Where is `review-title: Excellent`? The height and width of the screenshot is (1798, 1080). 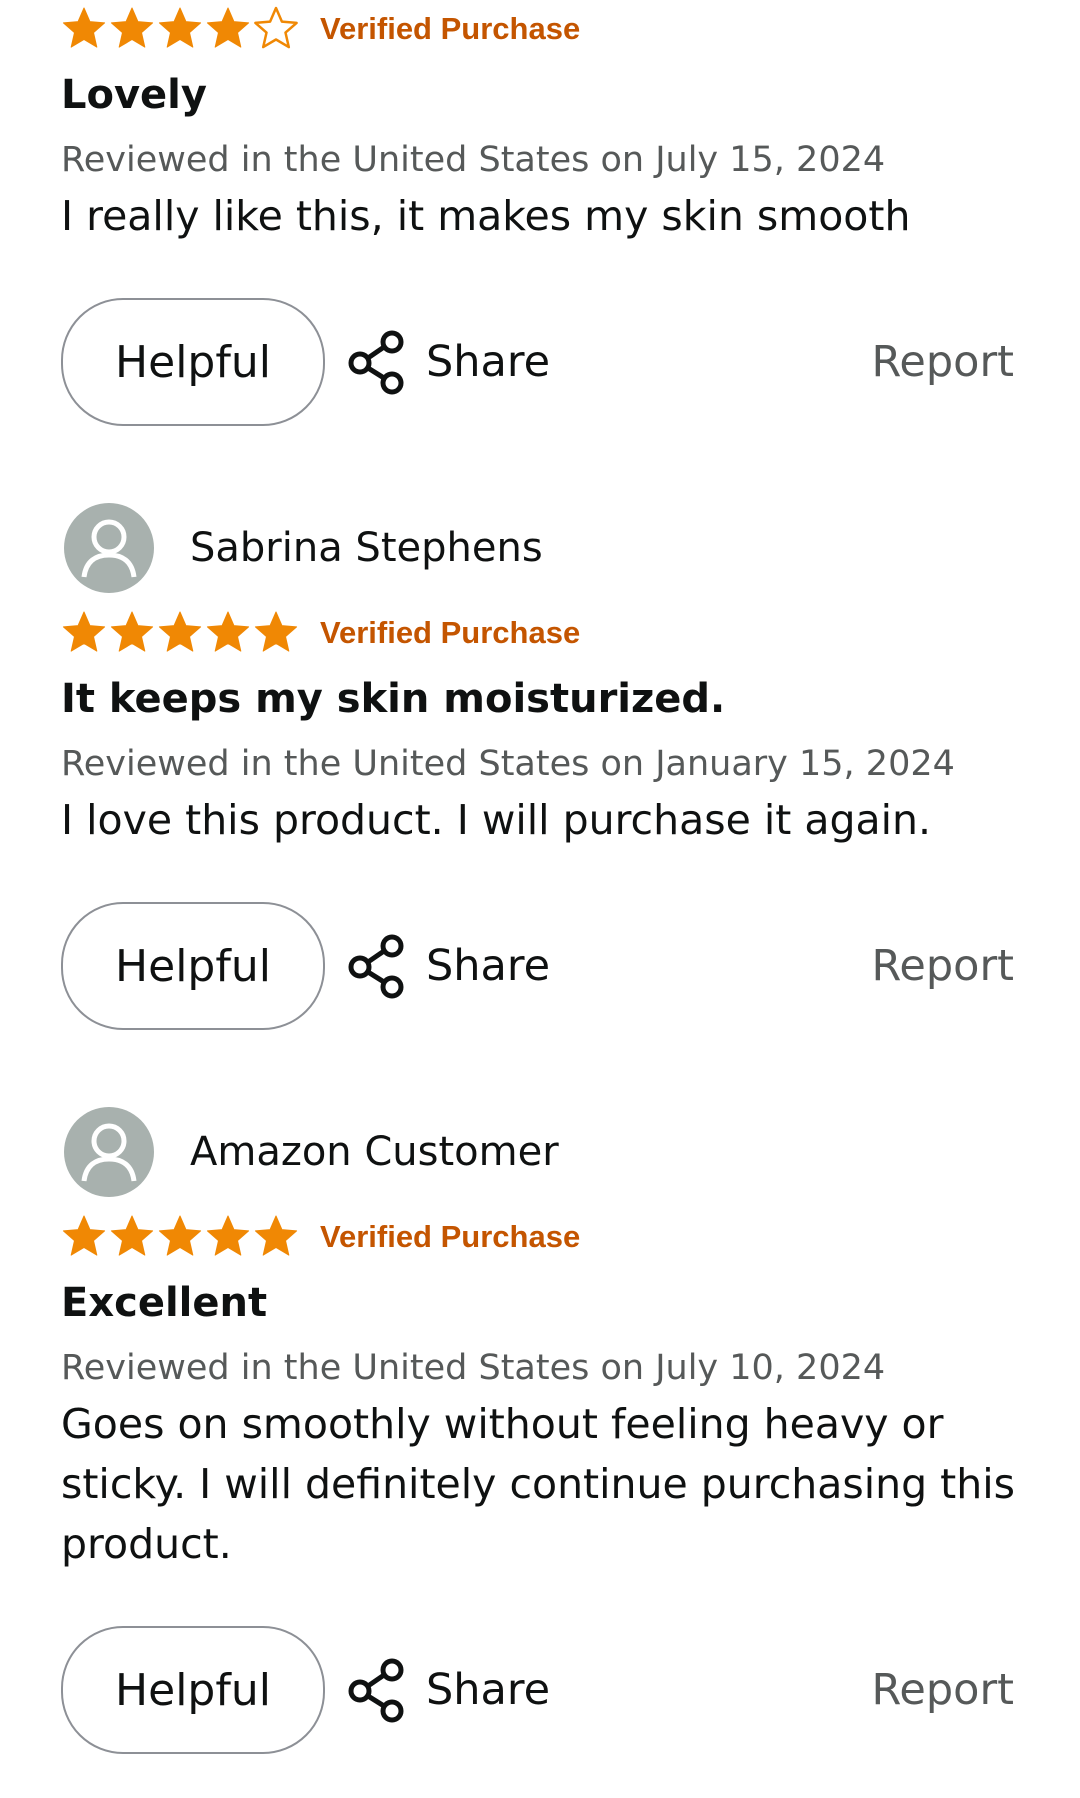
review-title: Excellent is located at coordinates (164, 1303).